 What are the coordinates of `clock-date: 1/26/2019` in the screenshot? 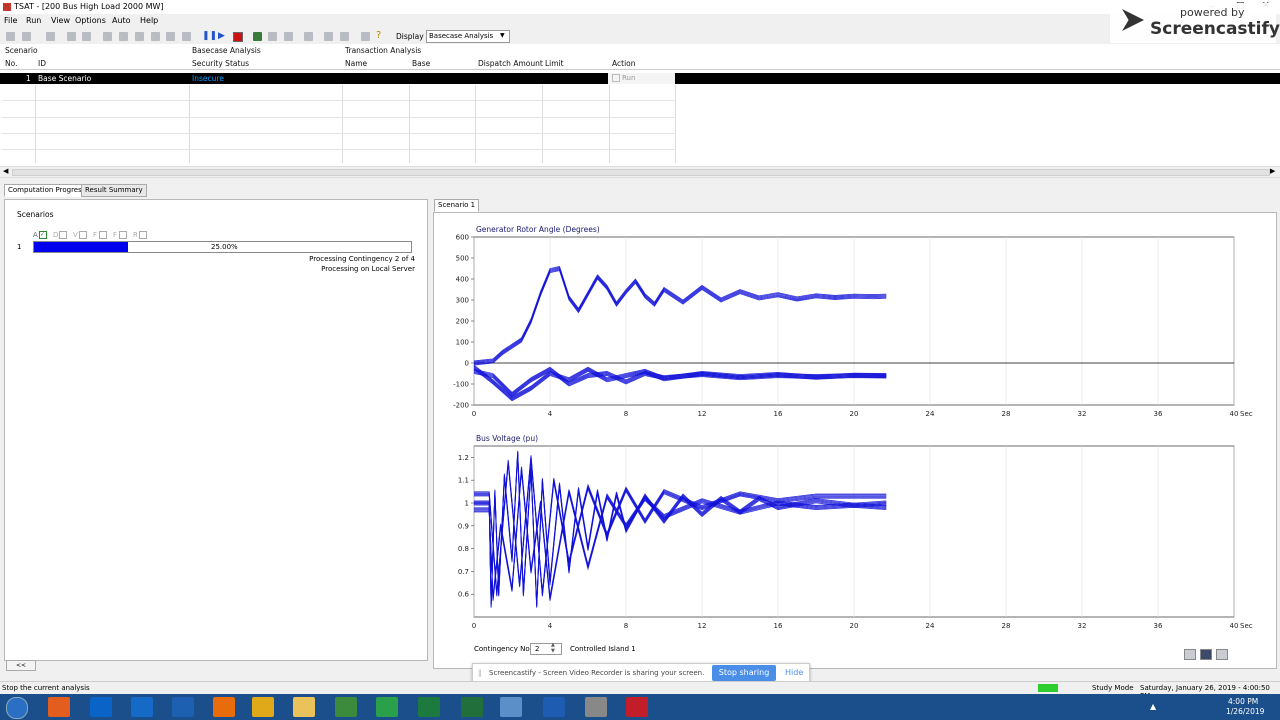 It's located at (1245, 711).